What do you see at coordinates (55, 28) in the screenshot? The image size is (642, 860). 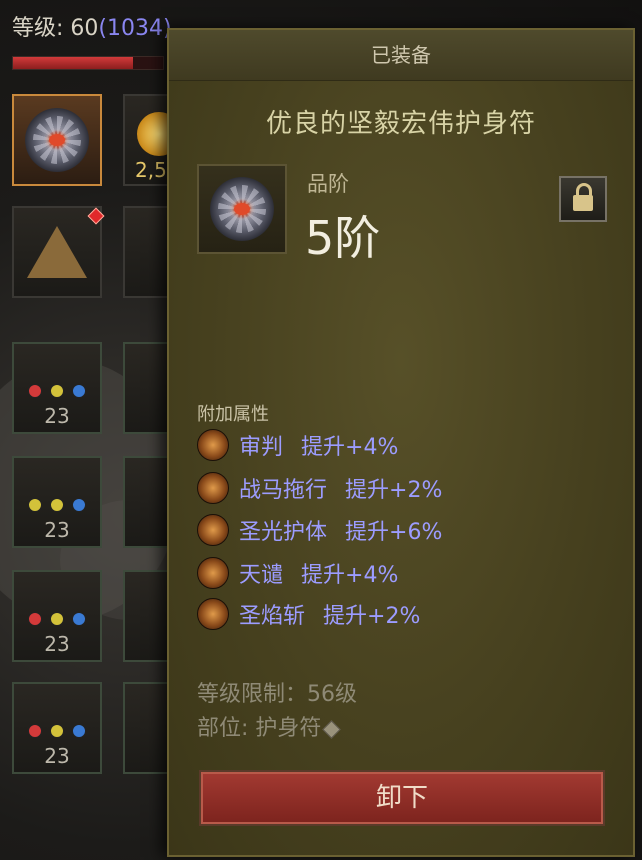 I see `level-text: 等级: 60` at bounding box center [55, 28].